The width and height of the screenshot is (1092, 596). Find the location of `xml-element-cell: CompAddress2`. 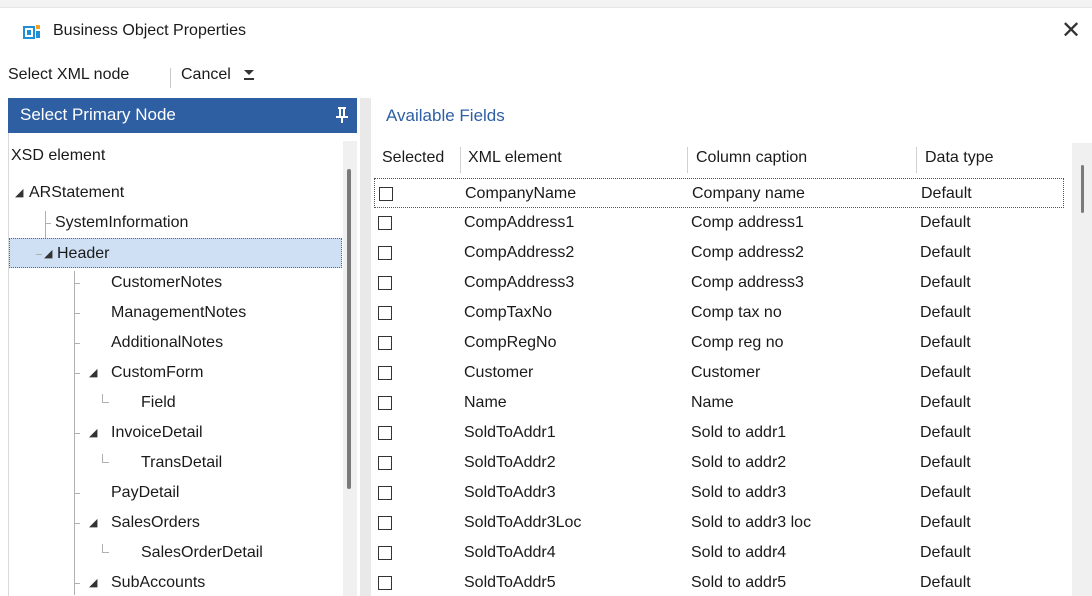

xml-element-cell: CompAddress2 is located at coordinates (519, 253).